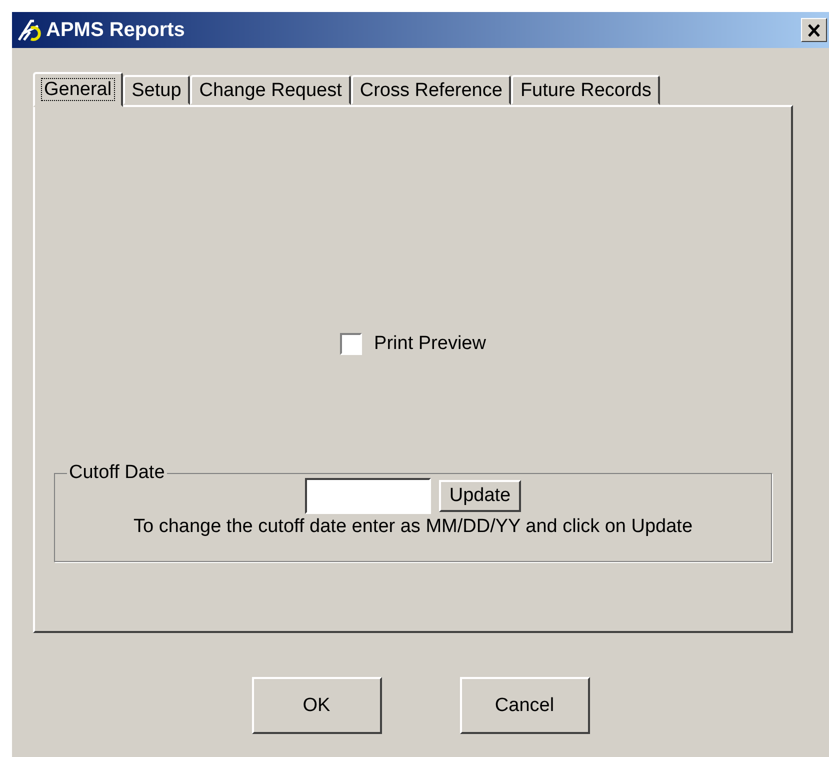 This screenshot has width=829, height=757. What do you see at coordinates (368, 496) in the screenshot?
I see `date-field` at bounding box center [368, 496].